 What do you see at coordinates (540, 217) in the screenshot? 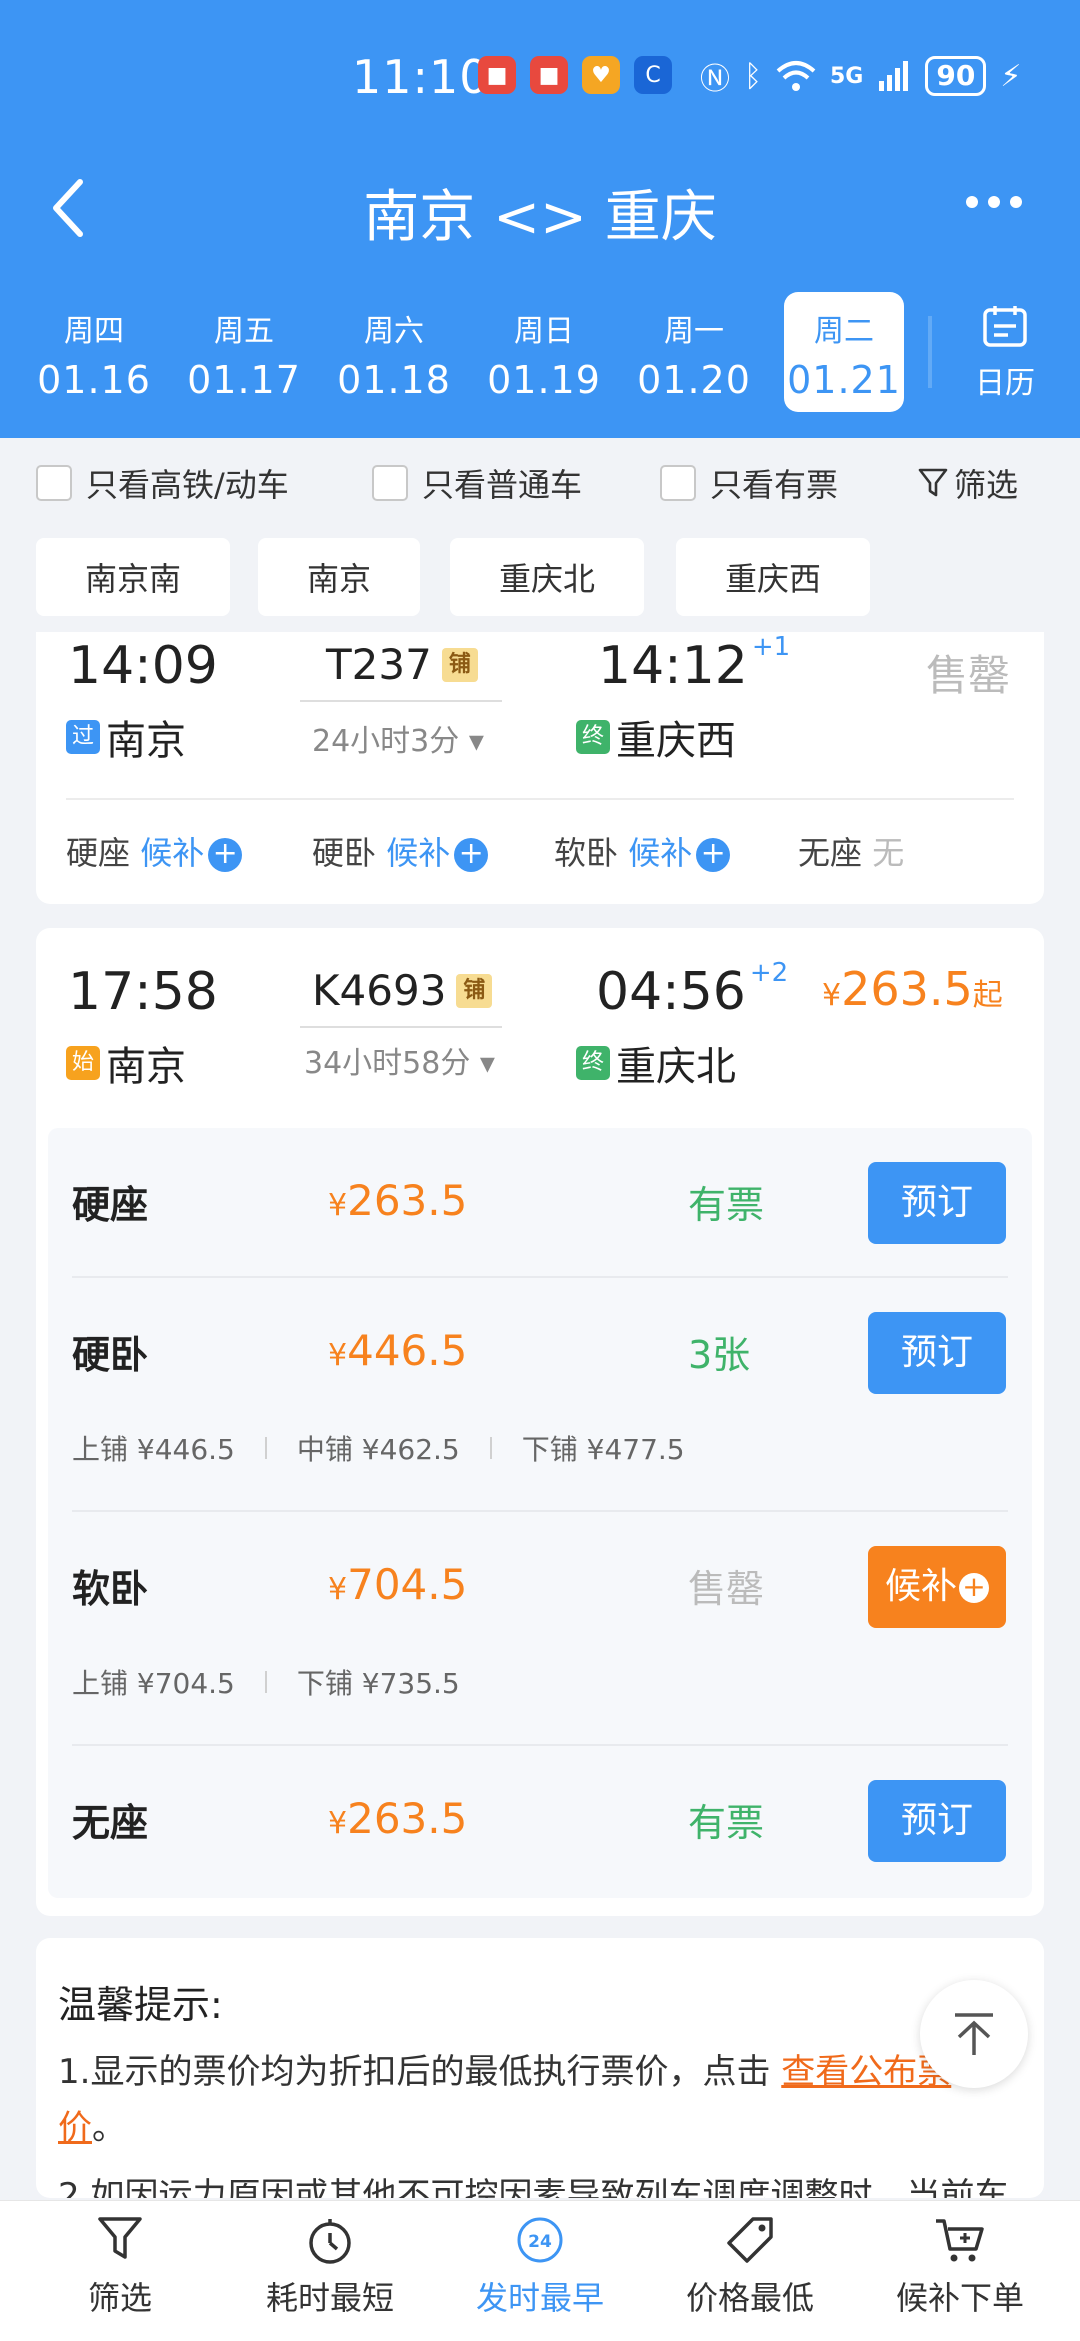
I see `page-title: 南京 <> 重庆` at bounding box center [540, 217].